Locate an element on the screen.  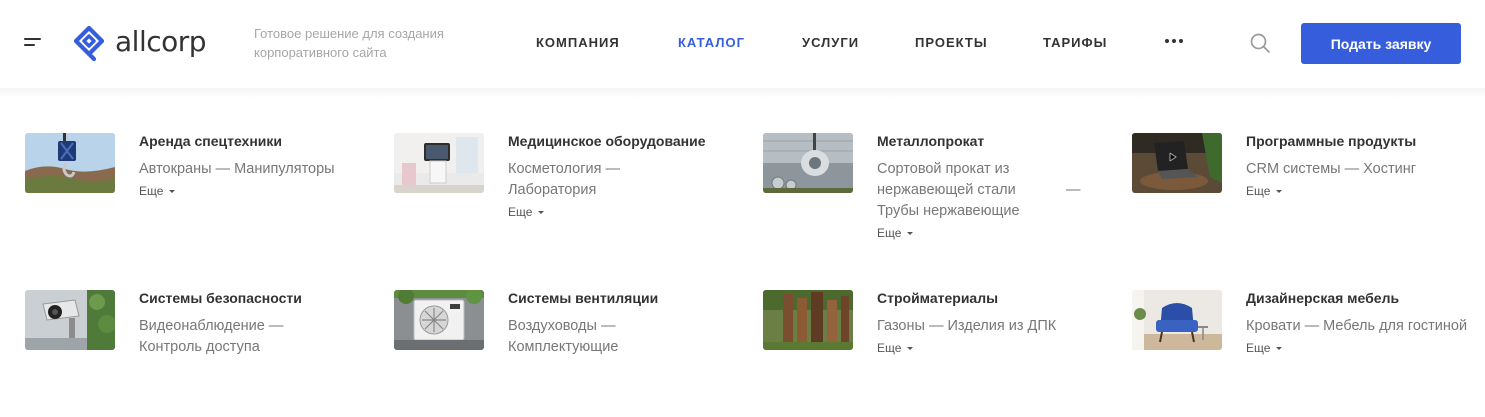
subcategory-link: Контроль доступа is located at coordinates (199, 347).